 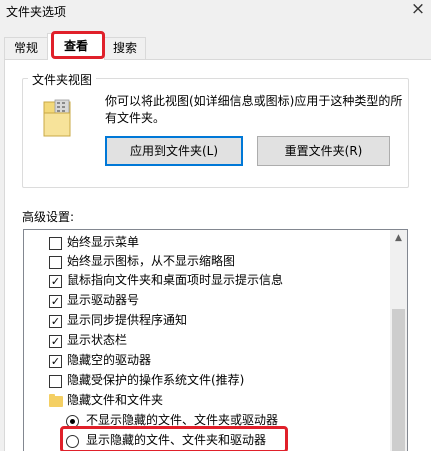 What do you see at coordinates (125, 48) in the screenshot?
I see `tab-search: 搜索` at bounding box center [125, 48].